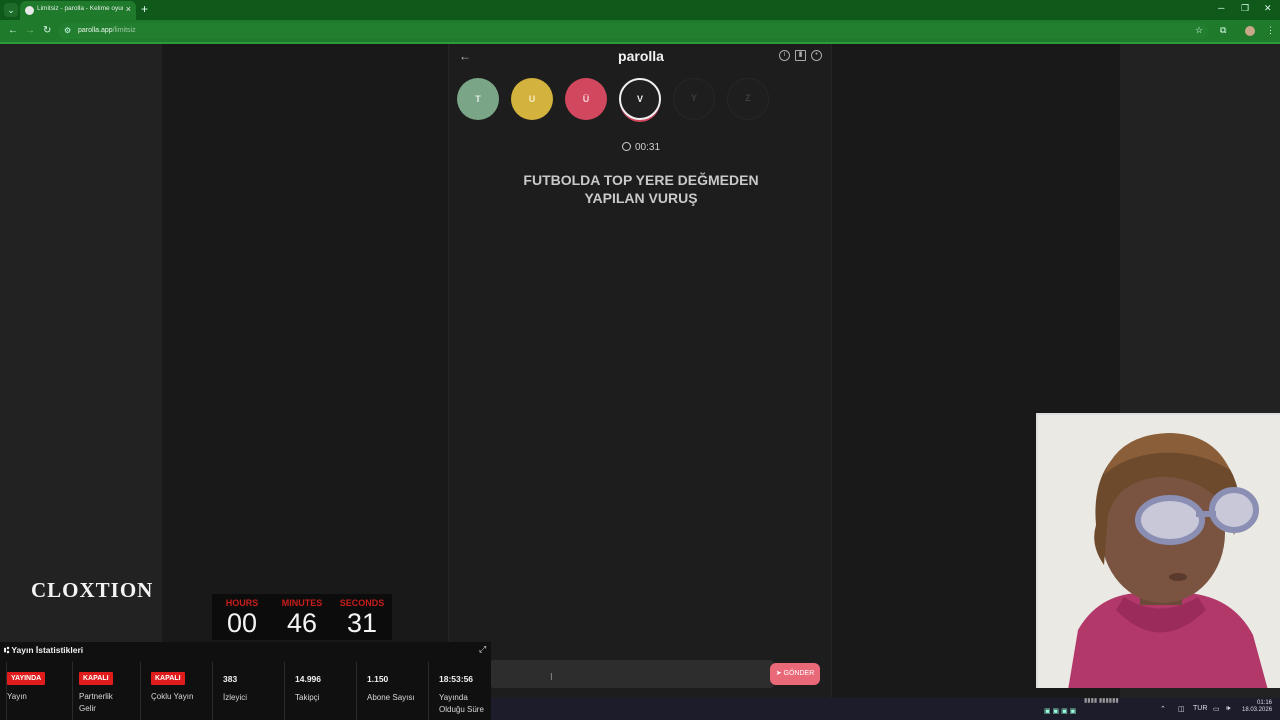  I want to click on close-window-icon: ✕, so click(1268, 8).